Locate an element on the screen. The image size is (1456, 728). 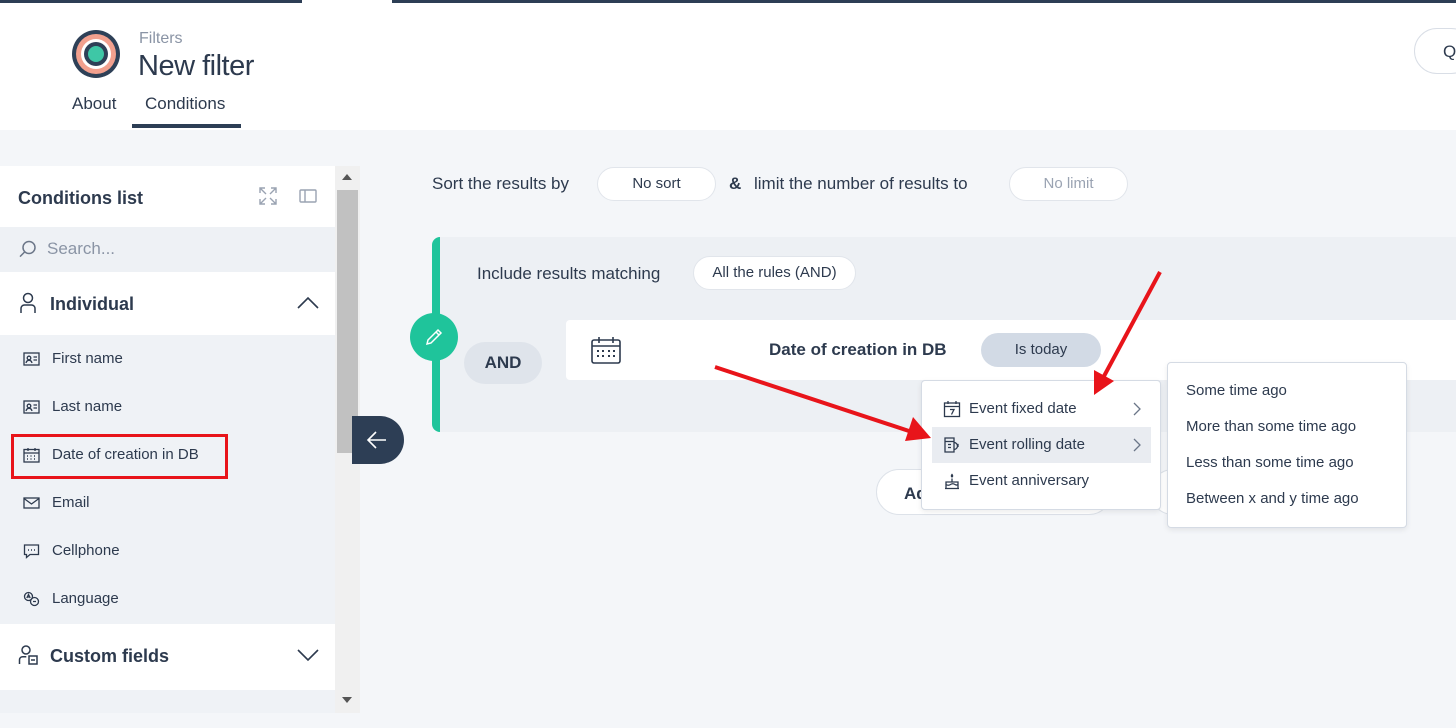
envelope-icon is located at coordinates (31, 503).